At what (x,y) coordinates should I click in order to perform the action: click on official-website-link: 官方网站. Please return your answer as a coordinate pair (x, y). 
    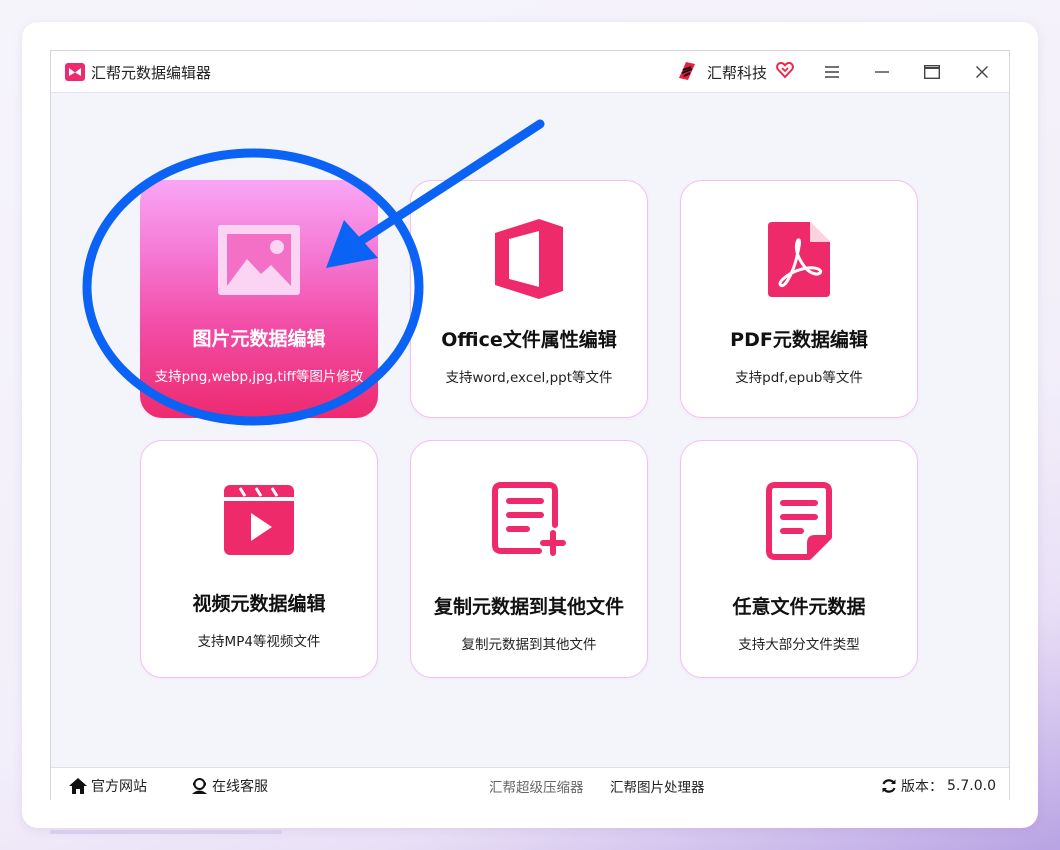
    Looking at the image, I should click on (108, 786).